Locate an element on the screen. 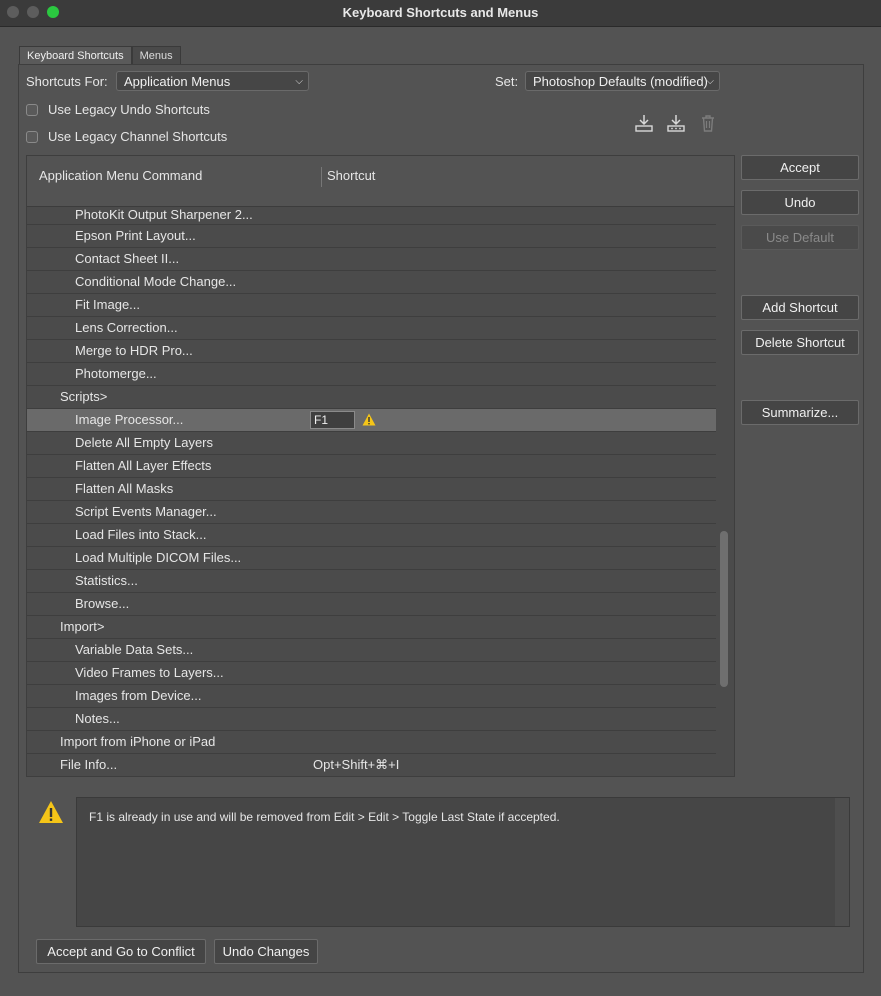  table-row: Import from iPhone or iPad is located at coordinates (371, 742).